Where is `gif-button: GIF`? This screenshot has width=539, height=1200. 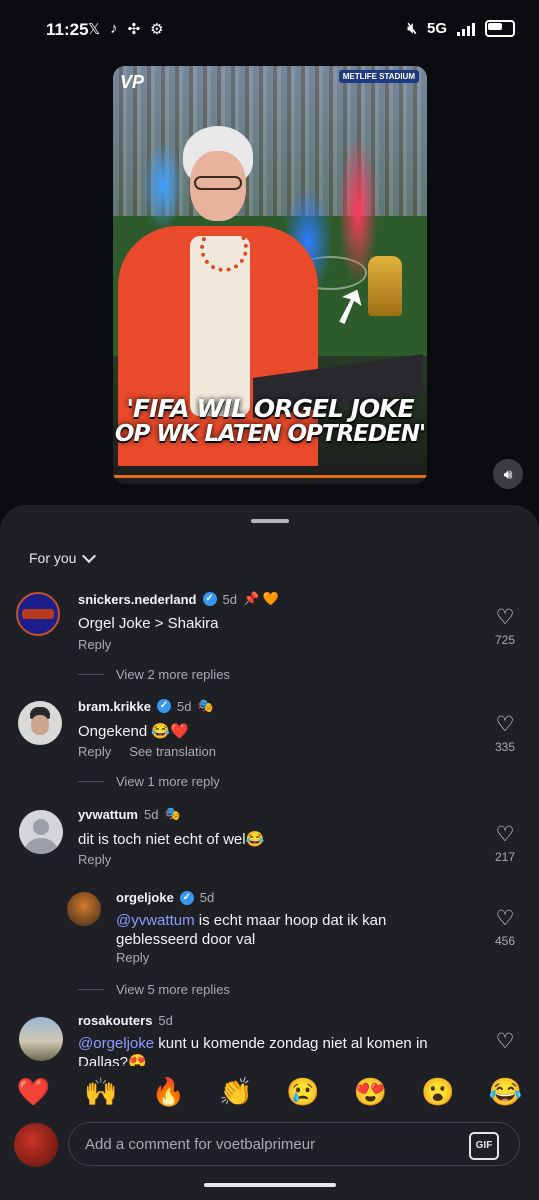
gif-button: GIF is located at coordinates (484, 1146).